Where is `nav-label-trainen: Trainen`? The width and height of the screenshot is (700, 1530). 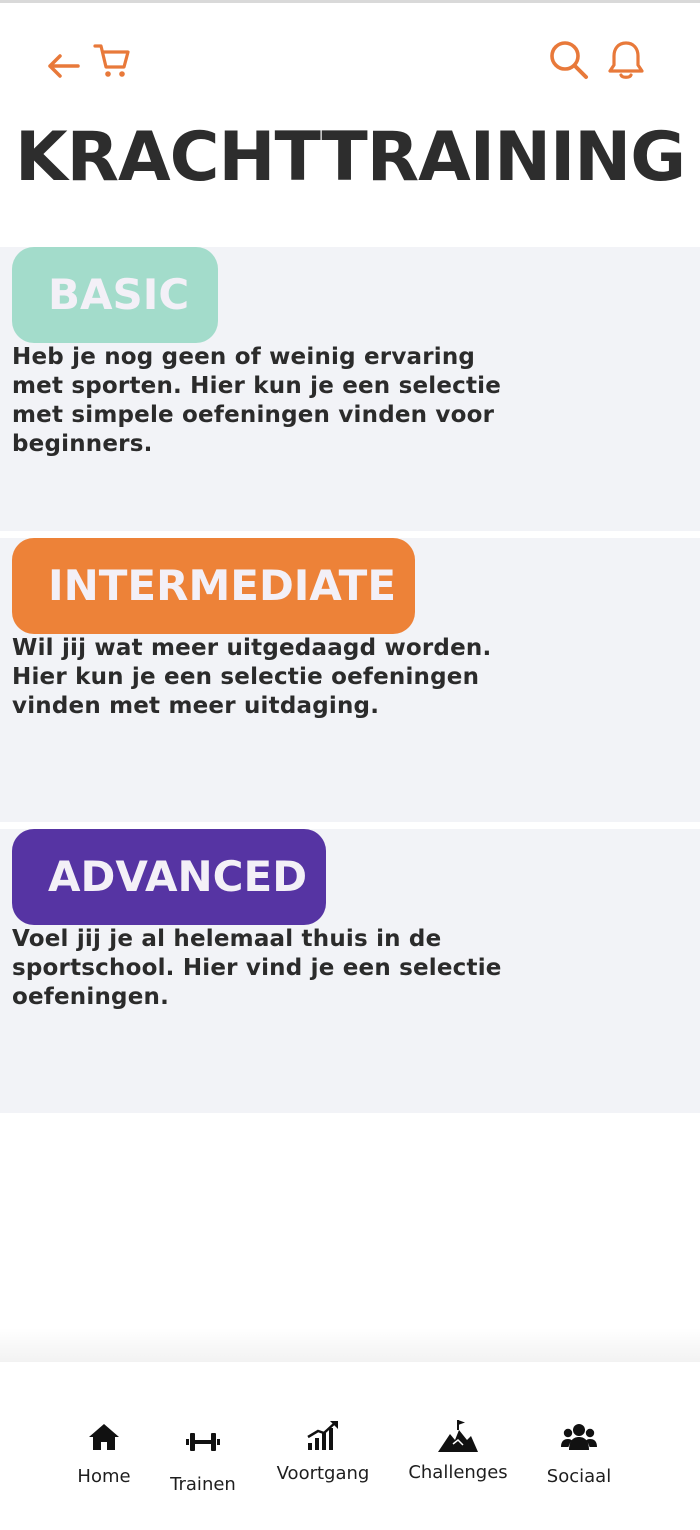 nav-label-trainen: Trainen is located at coordinates (203, 1484).